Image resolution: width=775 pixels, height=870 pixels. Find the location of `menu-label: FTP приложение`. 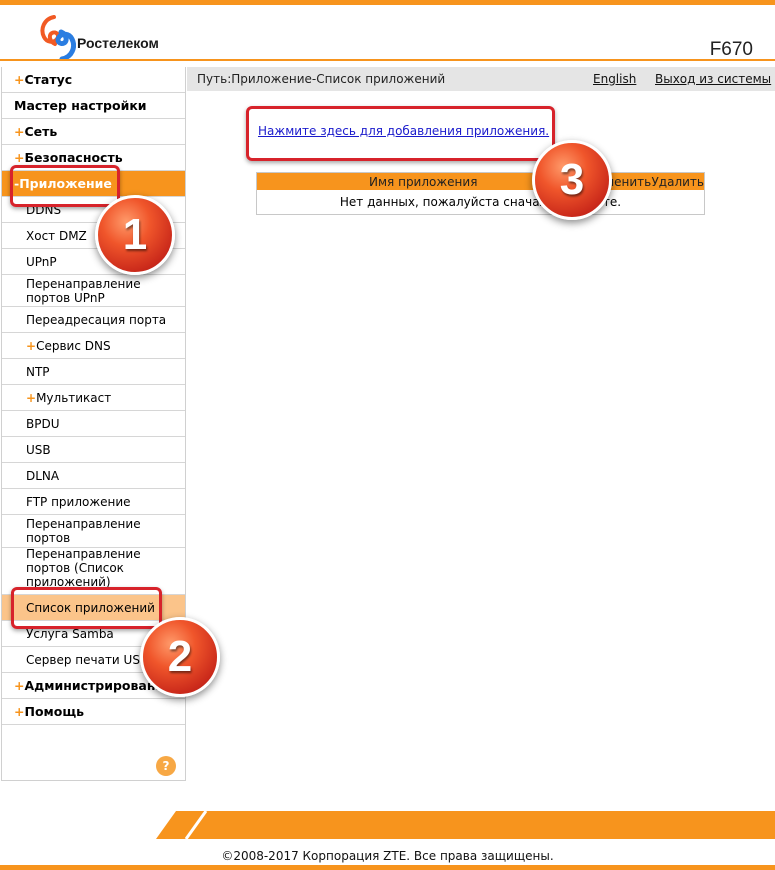

menu-label: FTP приложение is located at coordinates (78, 501).